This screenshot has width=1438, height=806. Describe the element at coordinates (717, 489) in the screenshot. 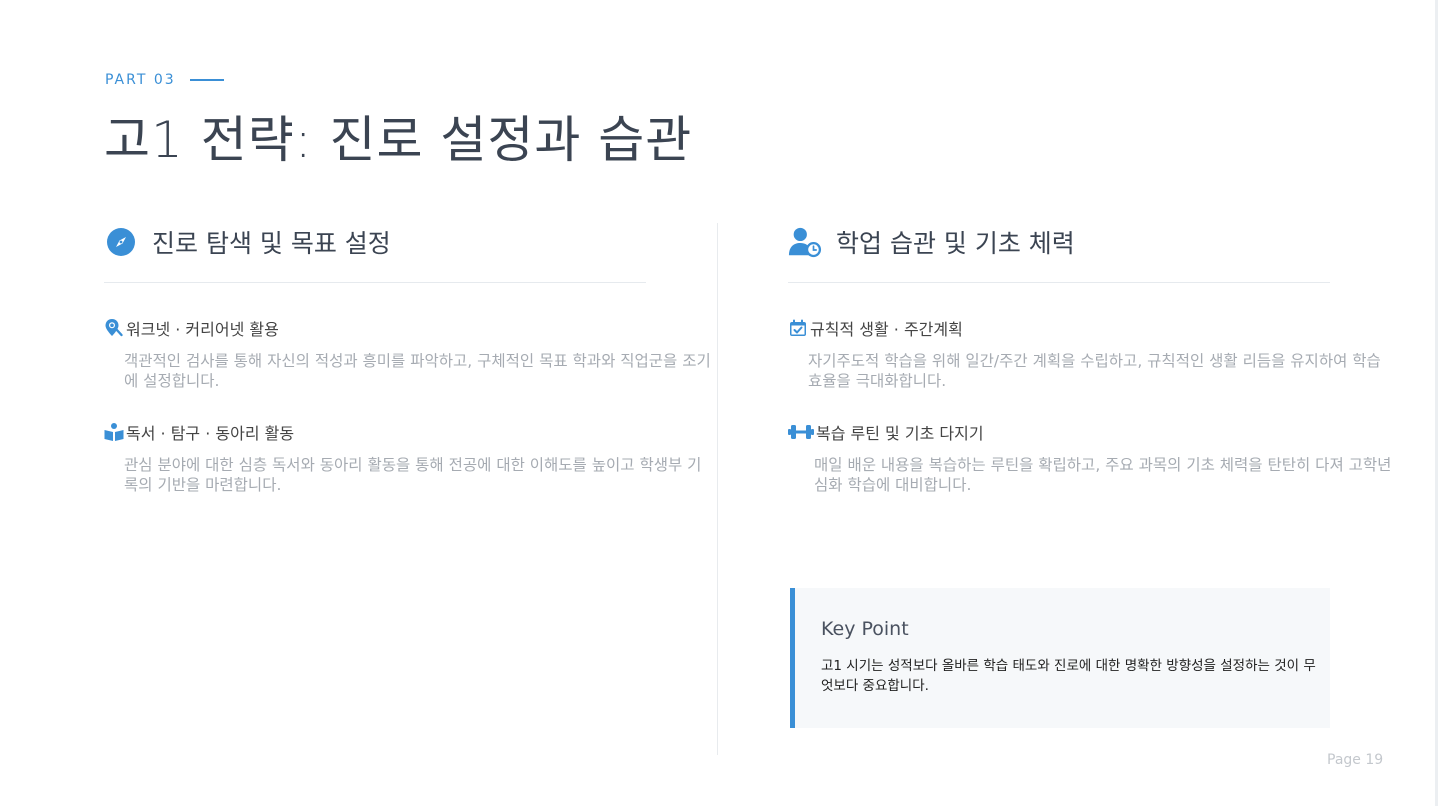

I see `column-divider` at that location.